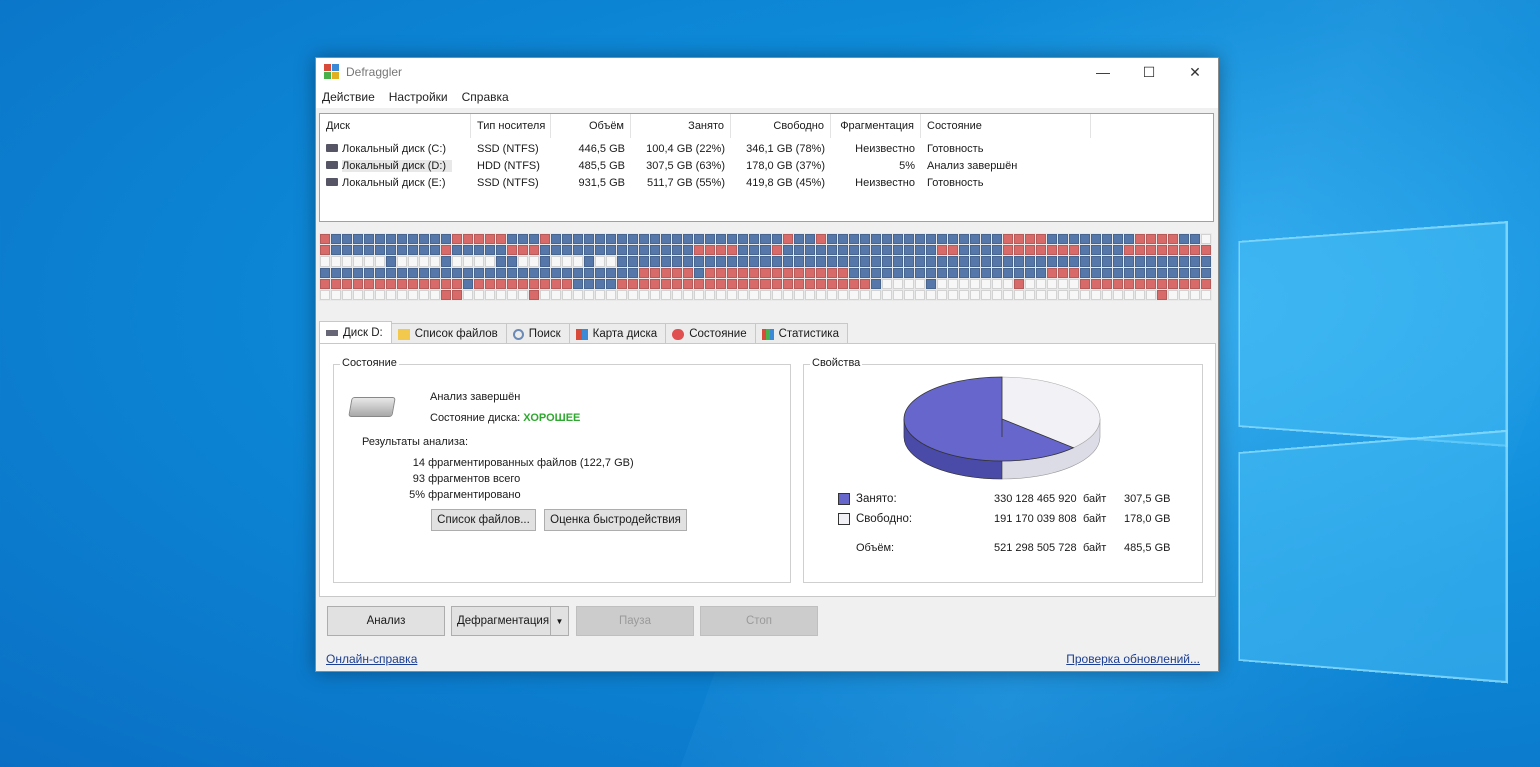 This screenshot has width=1540, height=767. I want to click on column-header: Объём, so click(591, 126).